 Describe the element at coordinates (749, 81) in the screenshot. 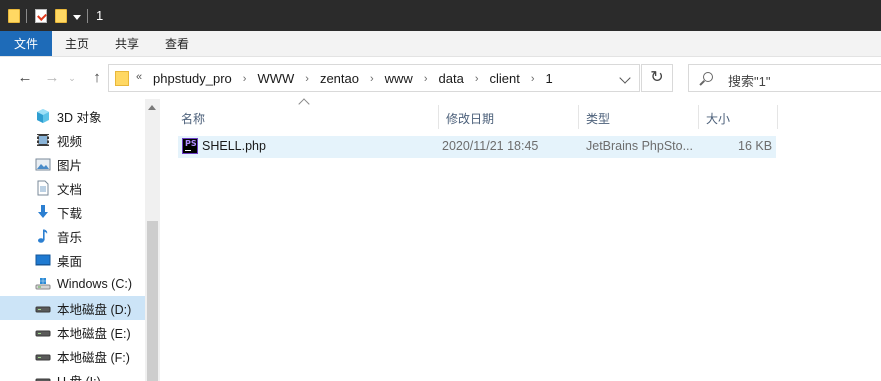

I see `search-placeholder: 搜索"1"` at that location.